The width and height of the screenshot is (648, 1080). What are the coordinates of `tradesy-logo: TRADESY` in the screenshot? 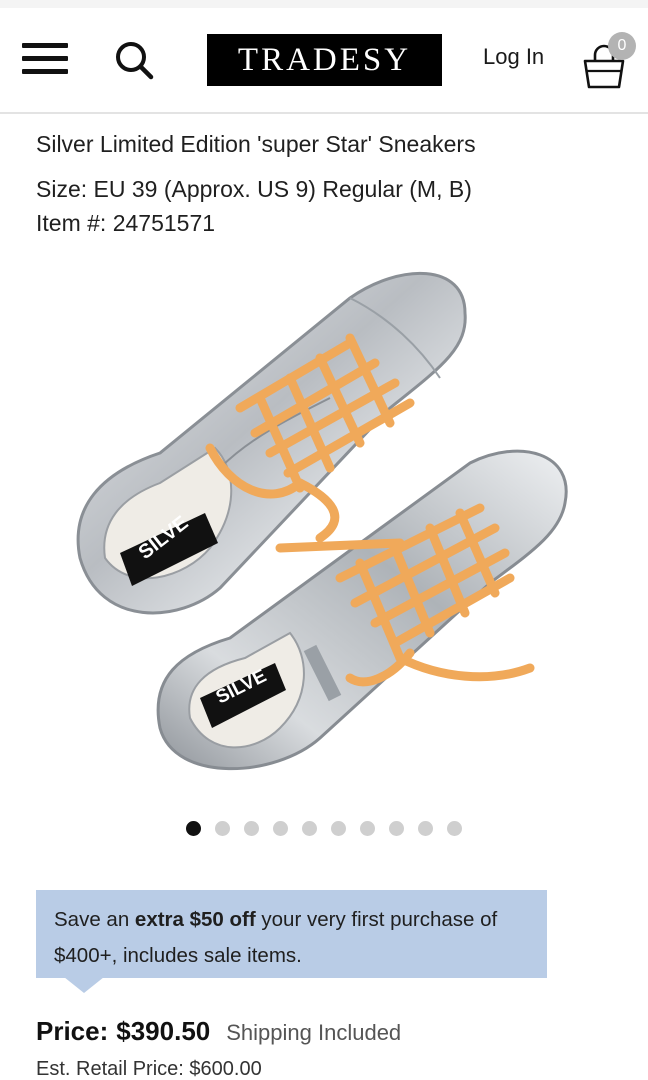 It's located at (324, 60).